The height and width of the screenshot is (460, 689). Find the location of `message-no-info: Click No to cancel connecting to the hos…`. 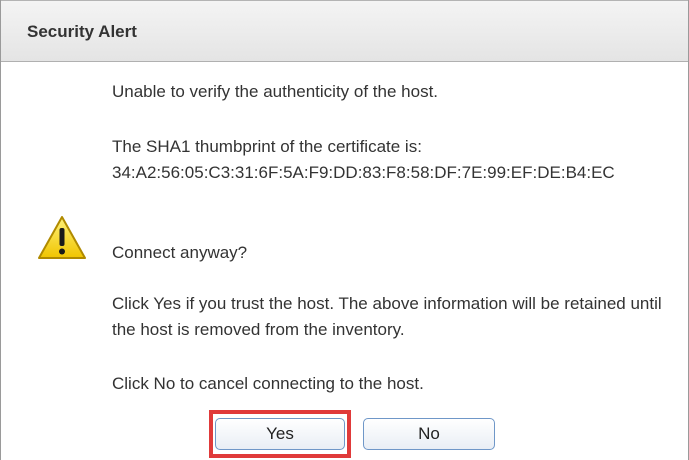

message-no-info: Click No to cancel connecting to the hos… is located at coordinates (268, 383).